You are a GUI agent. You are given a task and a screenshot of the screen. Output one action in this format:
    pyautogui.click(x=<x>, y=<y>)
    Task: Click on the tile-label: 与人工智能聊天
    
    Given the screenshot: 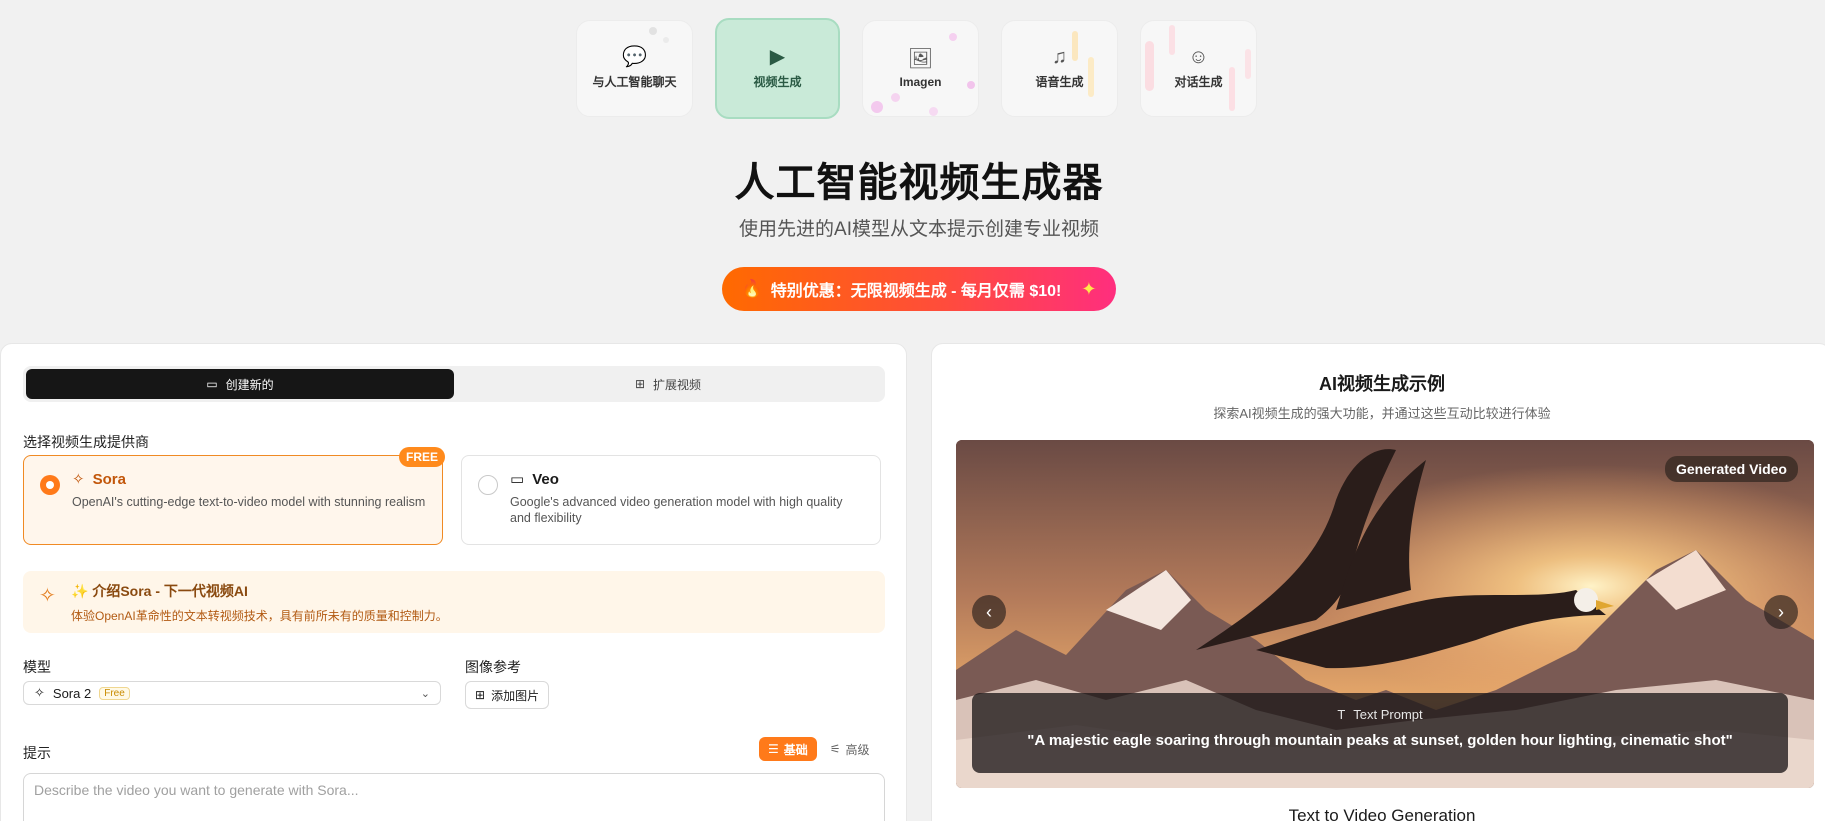 What is the action you would take?
    pyautogui.click(x=634, y=82)
    